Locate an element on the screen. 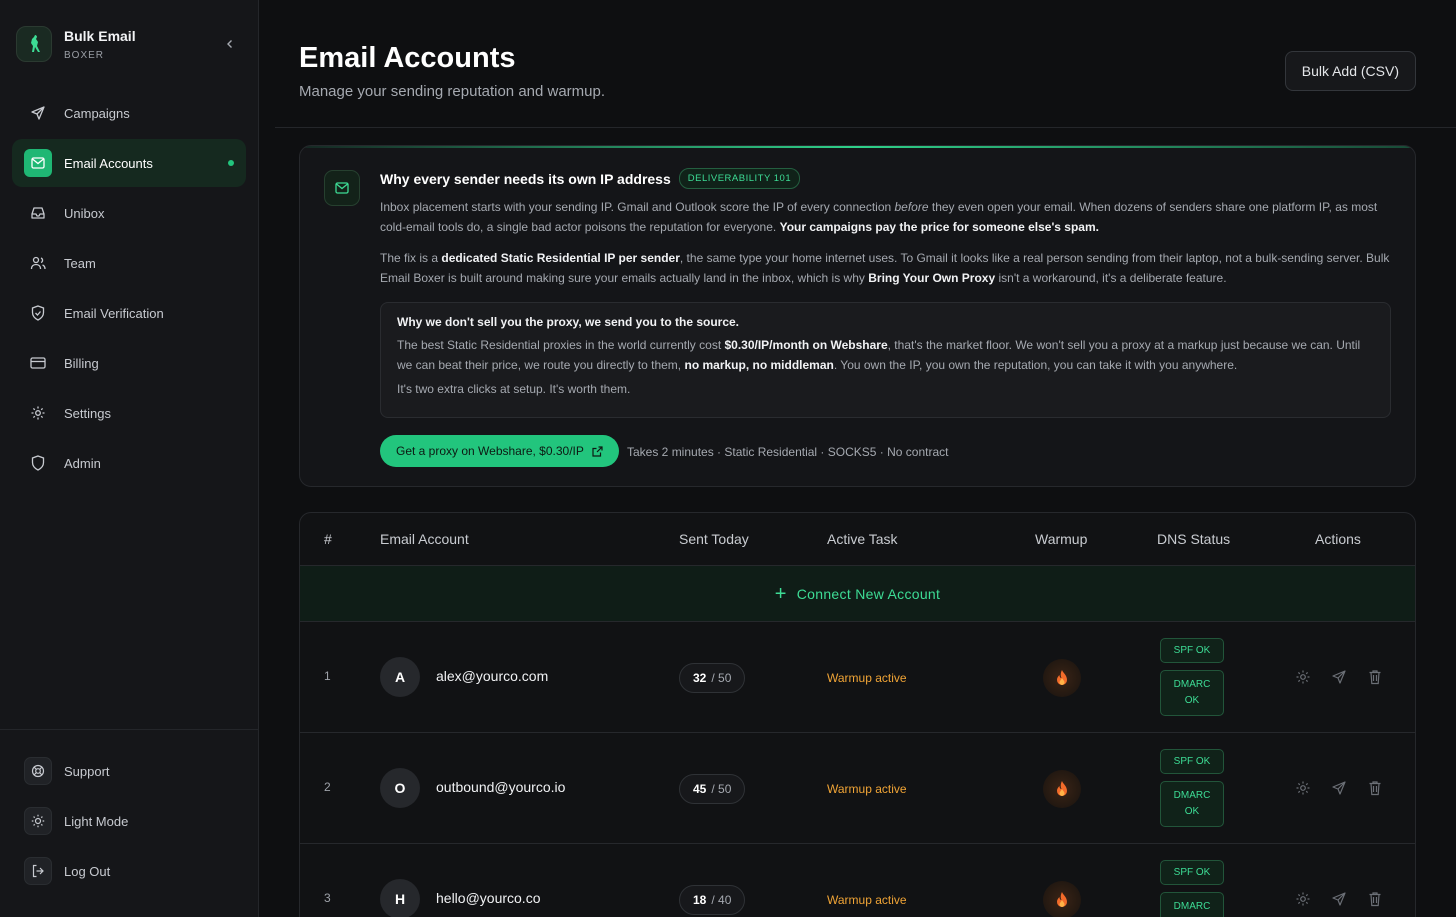 The width and height of the screenshot is (1456, 917). sidebar-footer: Support Light Mode Log Out is located at coordinates (129, 812).